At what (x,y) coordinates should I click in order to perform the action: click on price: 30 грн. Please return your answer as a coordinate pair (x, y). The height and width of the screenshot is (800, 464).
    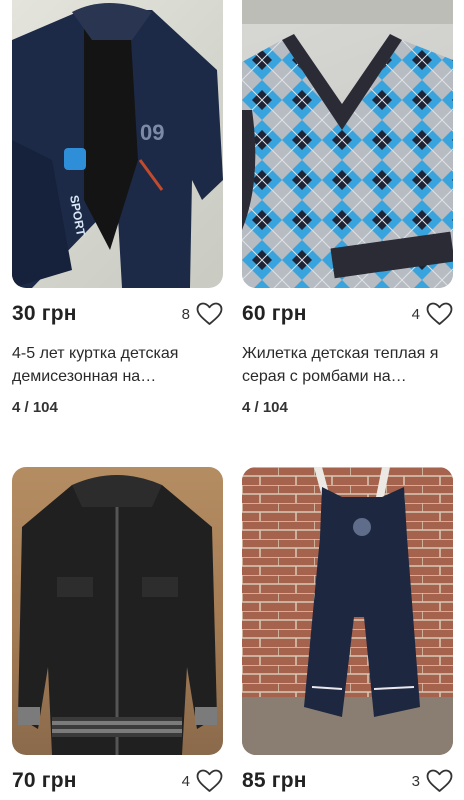
    Looking at the image, I should click on (44, 313).